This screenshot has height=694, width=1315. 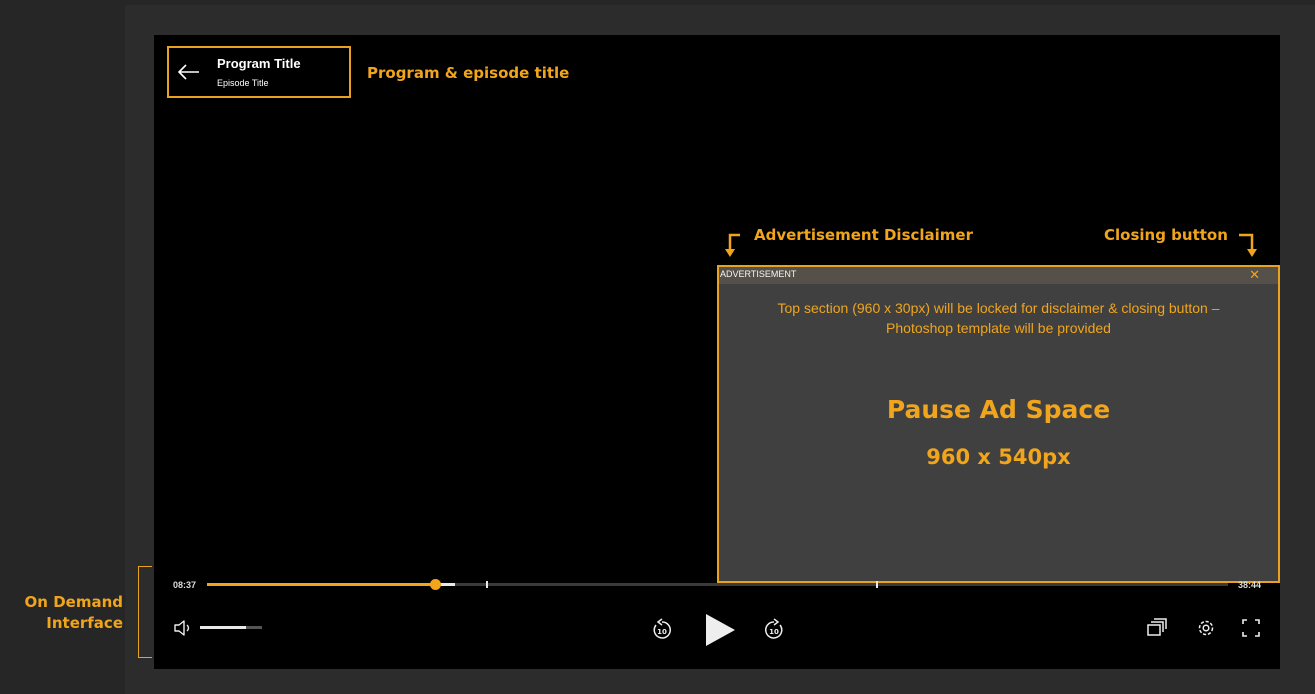 I want to click on close-icon: ✕, so click(x=1254, y=275).